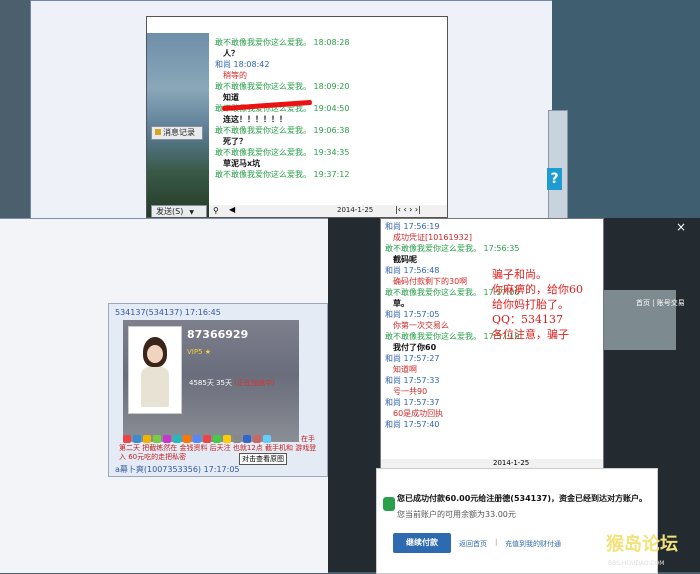 The image size is (700, 574). What do you see at coordinates (492, 226) in the screenshot?
I see `message-header: 和尚 17:56:19` at bounding box center [492, 226].